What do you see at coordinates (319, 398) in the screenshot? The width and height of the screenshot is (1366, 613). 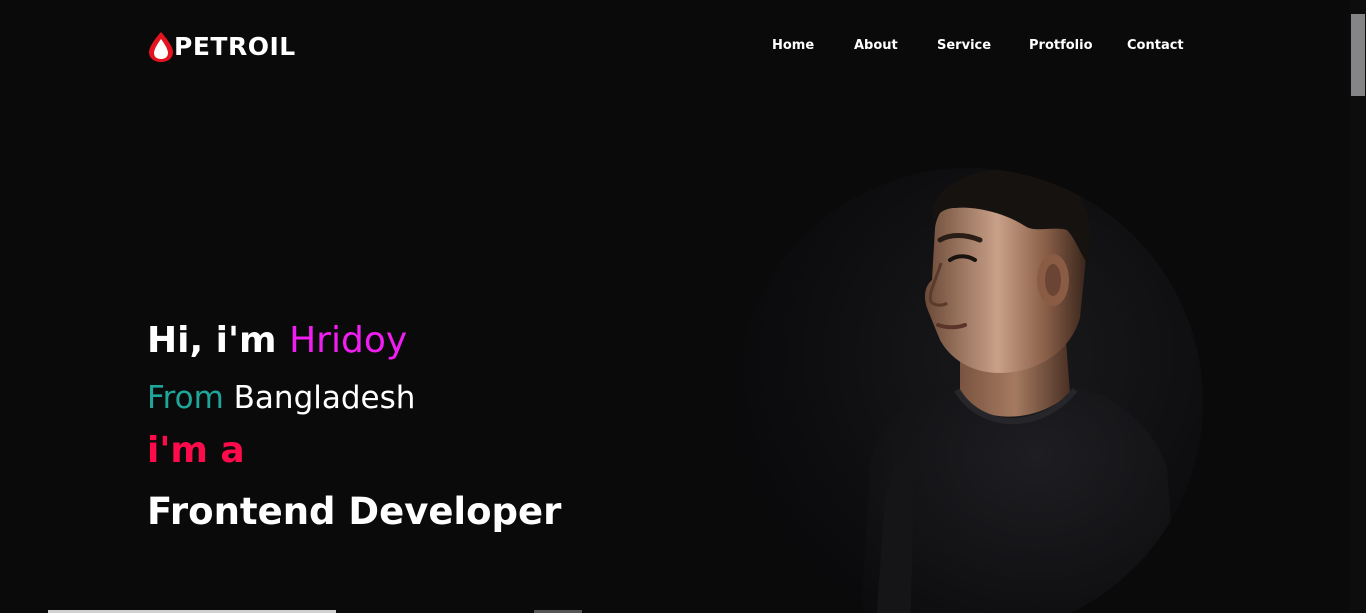 I see `origin-country: Bangladesh` at bounding box center [319, 398].